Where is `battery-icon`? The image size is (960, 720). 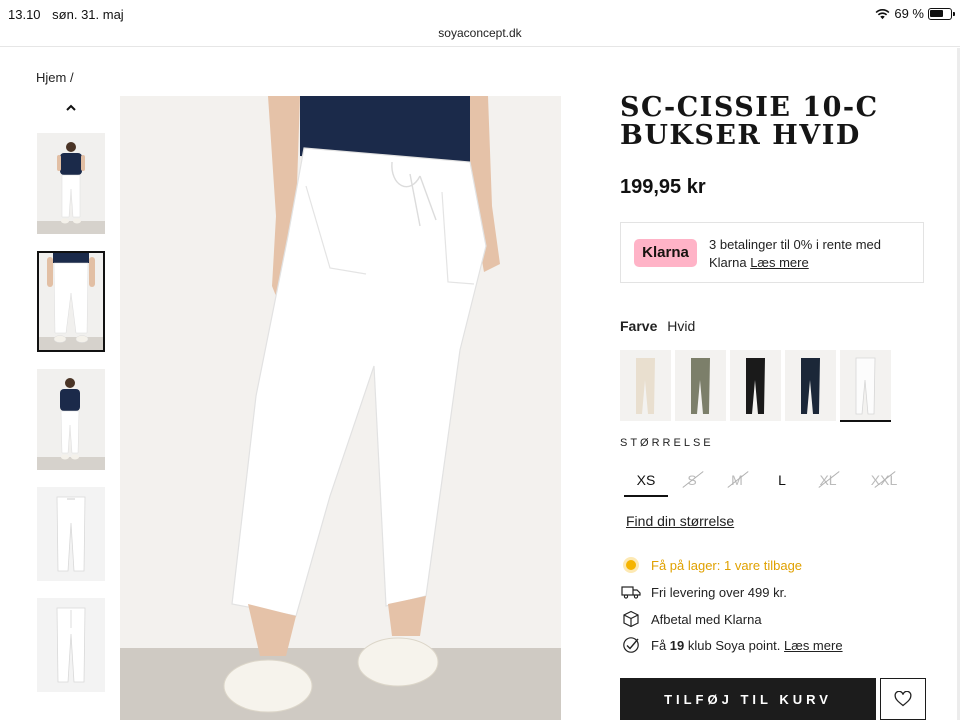
battery-icon is located at coordinates (941, 13).